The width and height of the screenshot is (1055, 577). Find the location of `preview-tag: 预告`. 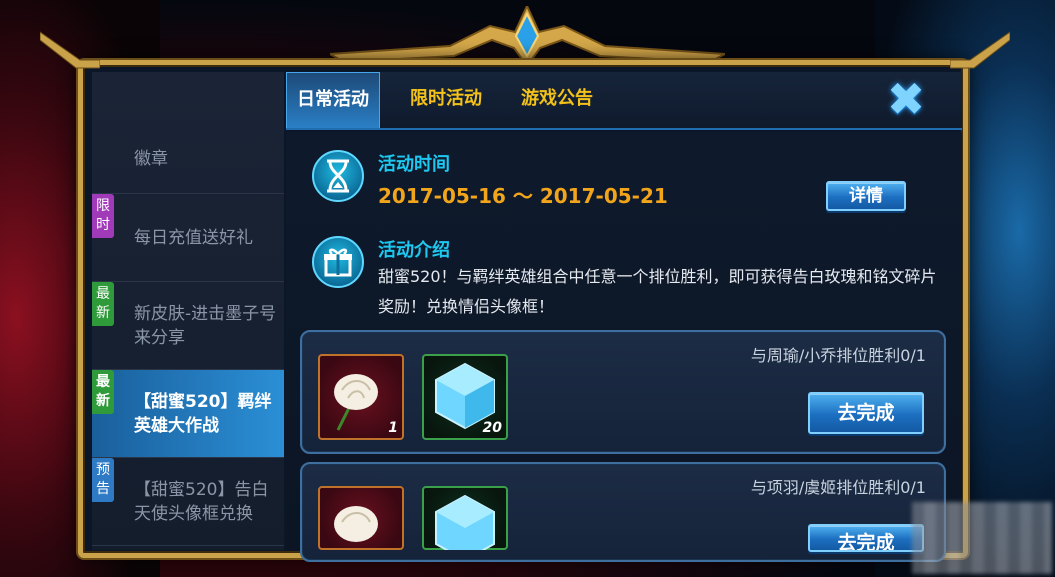

preview-tag: 预告 is located at coordinates (103, 480).